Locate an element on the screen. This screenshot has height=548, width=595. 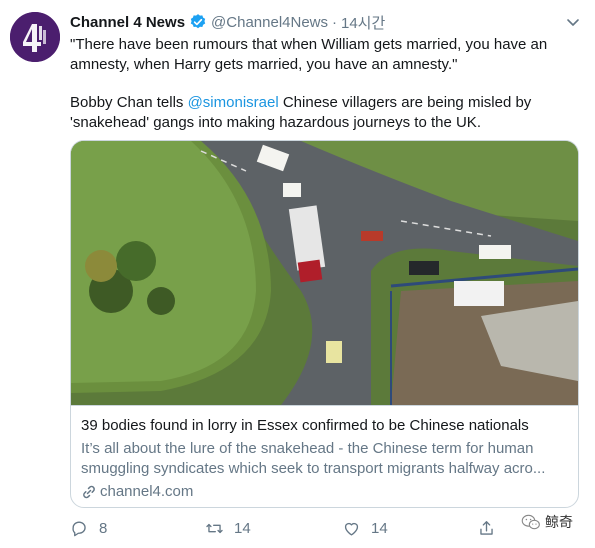
avatar is located at coordinates (35, 37).